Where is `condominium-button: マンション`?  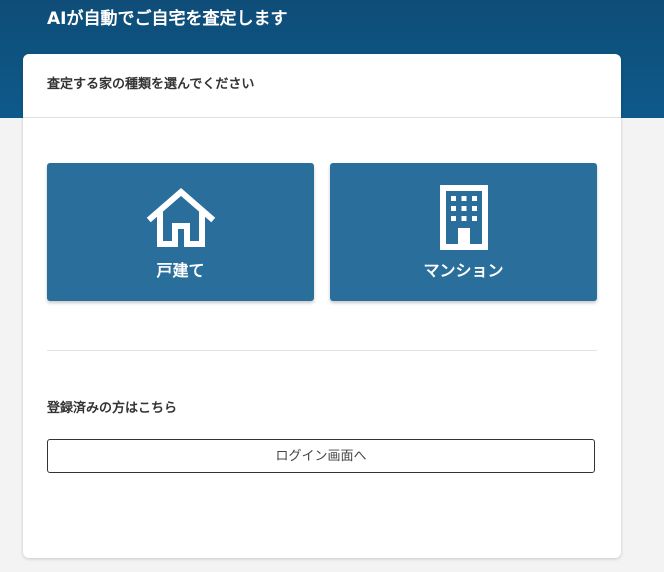
condominium-button: マンション is located at coordinates (463, 232).